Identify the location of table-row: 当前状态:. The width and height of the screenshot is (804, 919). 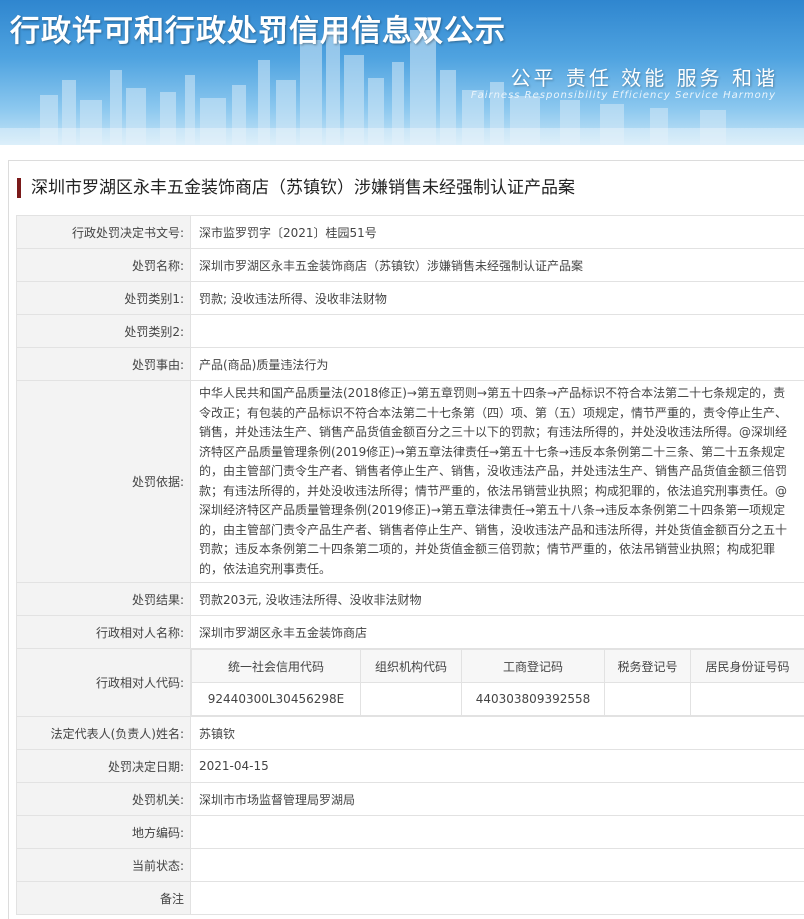
(410, 865).